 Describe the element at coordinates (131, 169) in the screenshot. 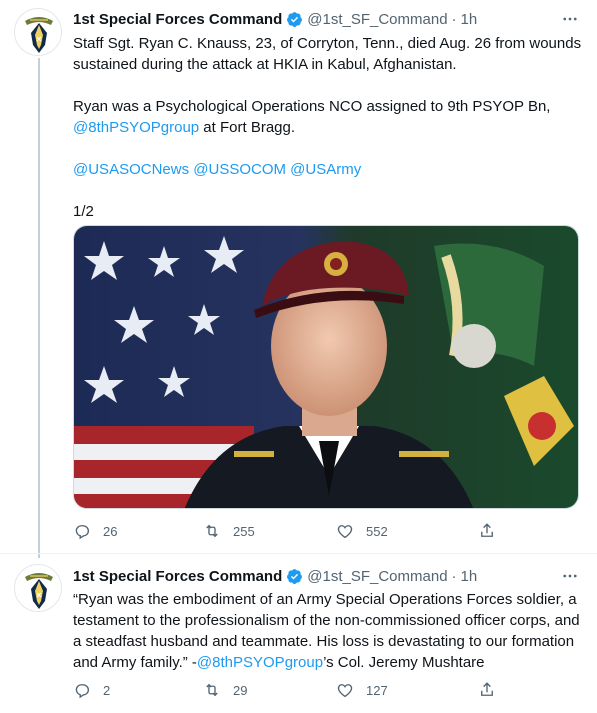

I see `mention-link: @USASOCNews` at that location.